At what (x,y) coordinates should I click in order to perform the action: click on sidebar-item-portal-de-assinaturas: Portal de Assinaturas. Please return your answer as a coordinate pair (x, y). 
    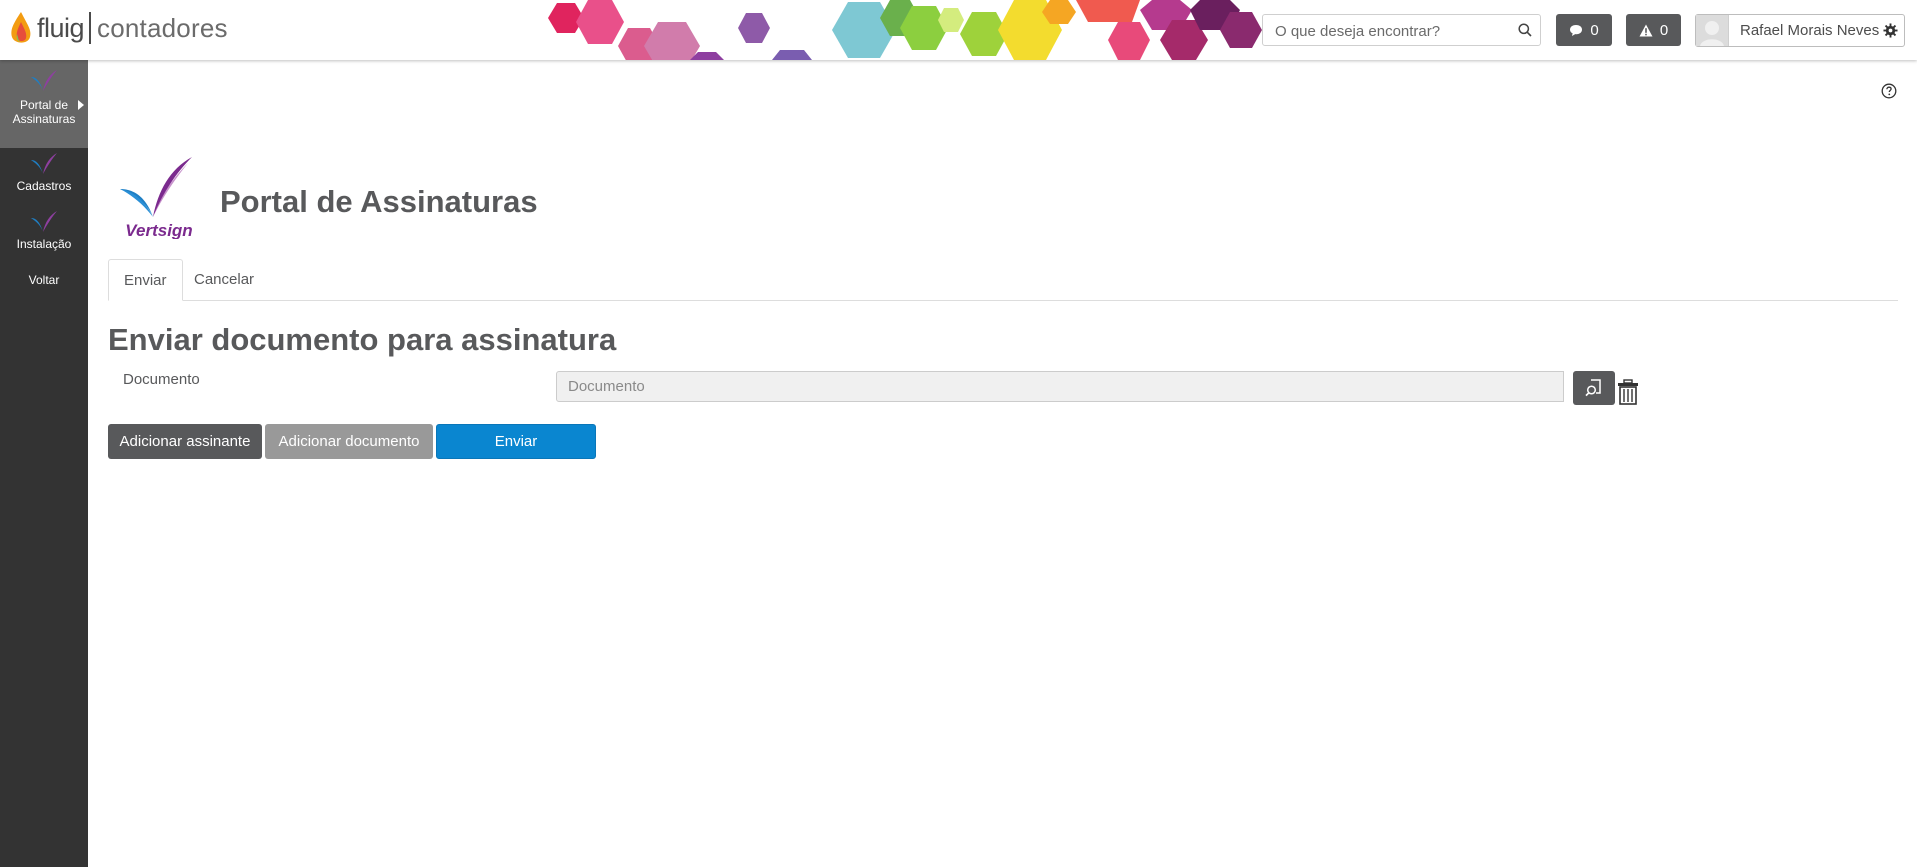
    Looking at the image, I should click on (44, 104).